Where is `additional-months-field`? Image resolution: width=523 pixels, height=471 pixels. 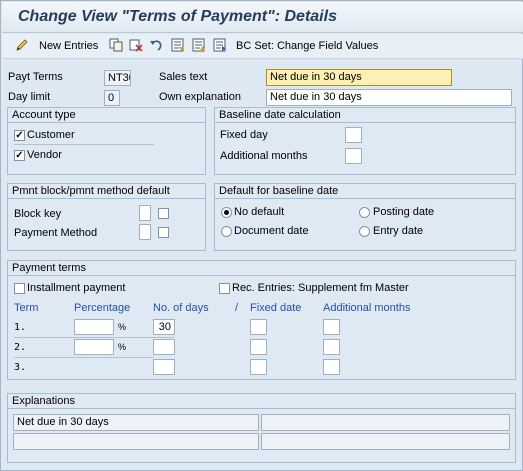
additional-months-field is located at coordinates (353, 156).